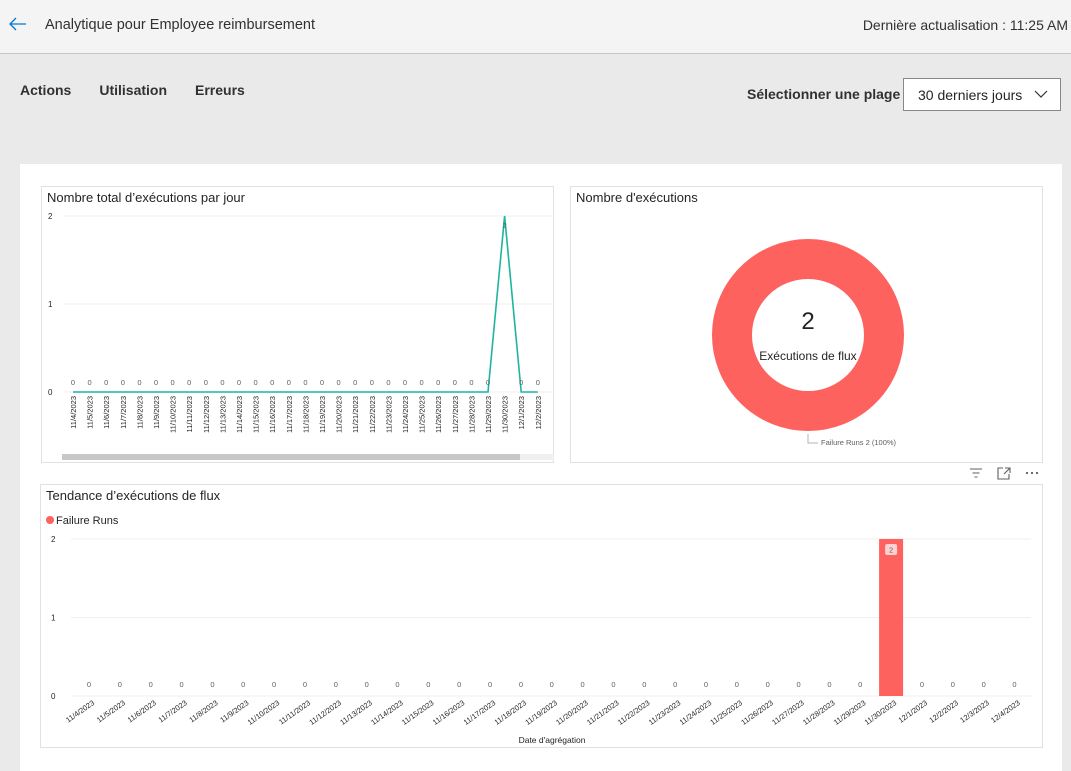 This screenshot has width=1071, height=771. I want to click on more-options-button, so click(1032, 473).